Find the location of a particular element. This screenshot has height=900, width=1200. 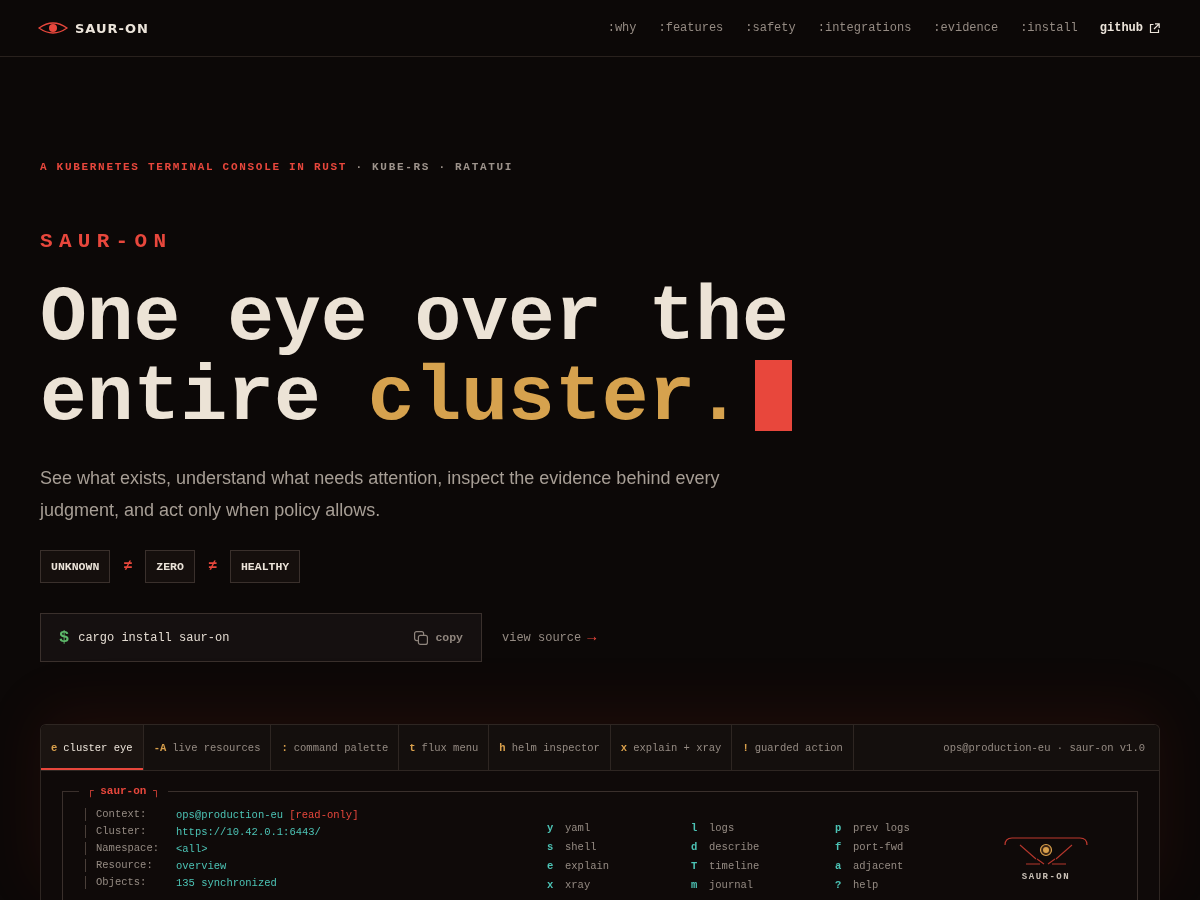

info-label: Namespace: is located at coordinates (130, 848).